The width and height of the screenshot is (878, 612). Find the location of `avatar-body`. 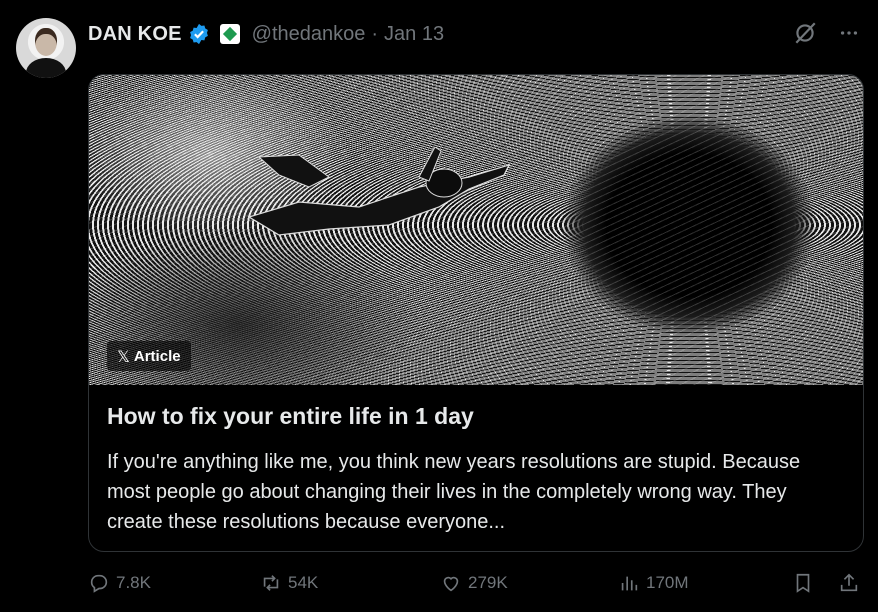

avatar-body is located at coordinates (46, 68).